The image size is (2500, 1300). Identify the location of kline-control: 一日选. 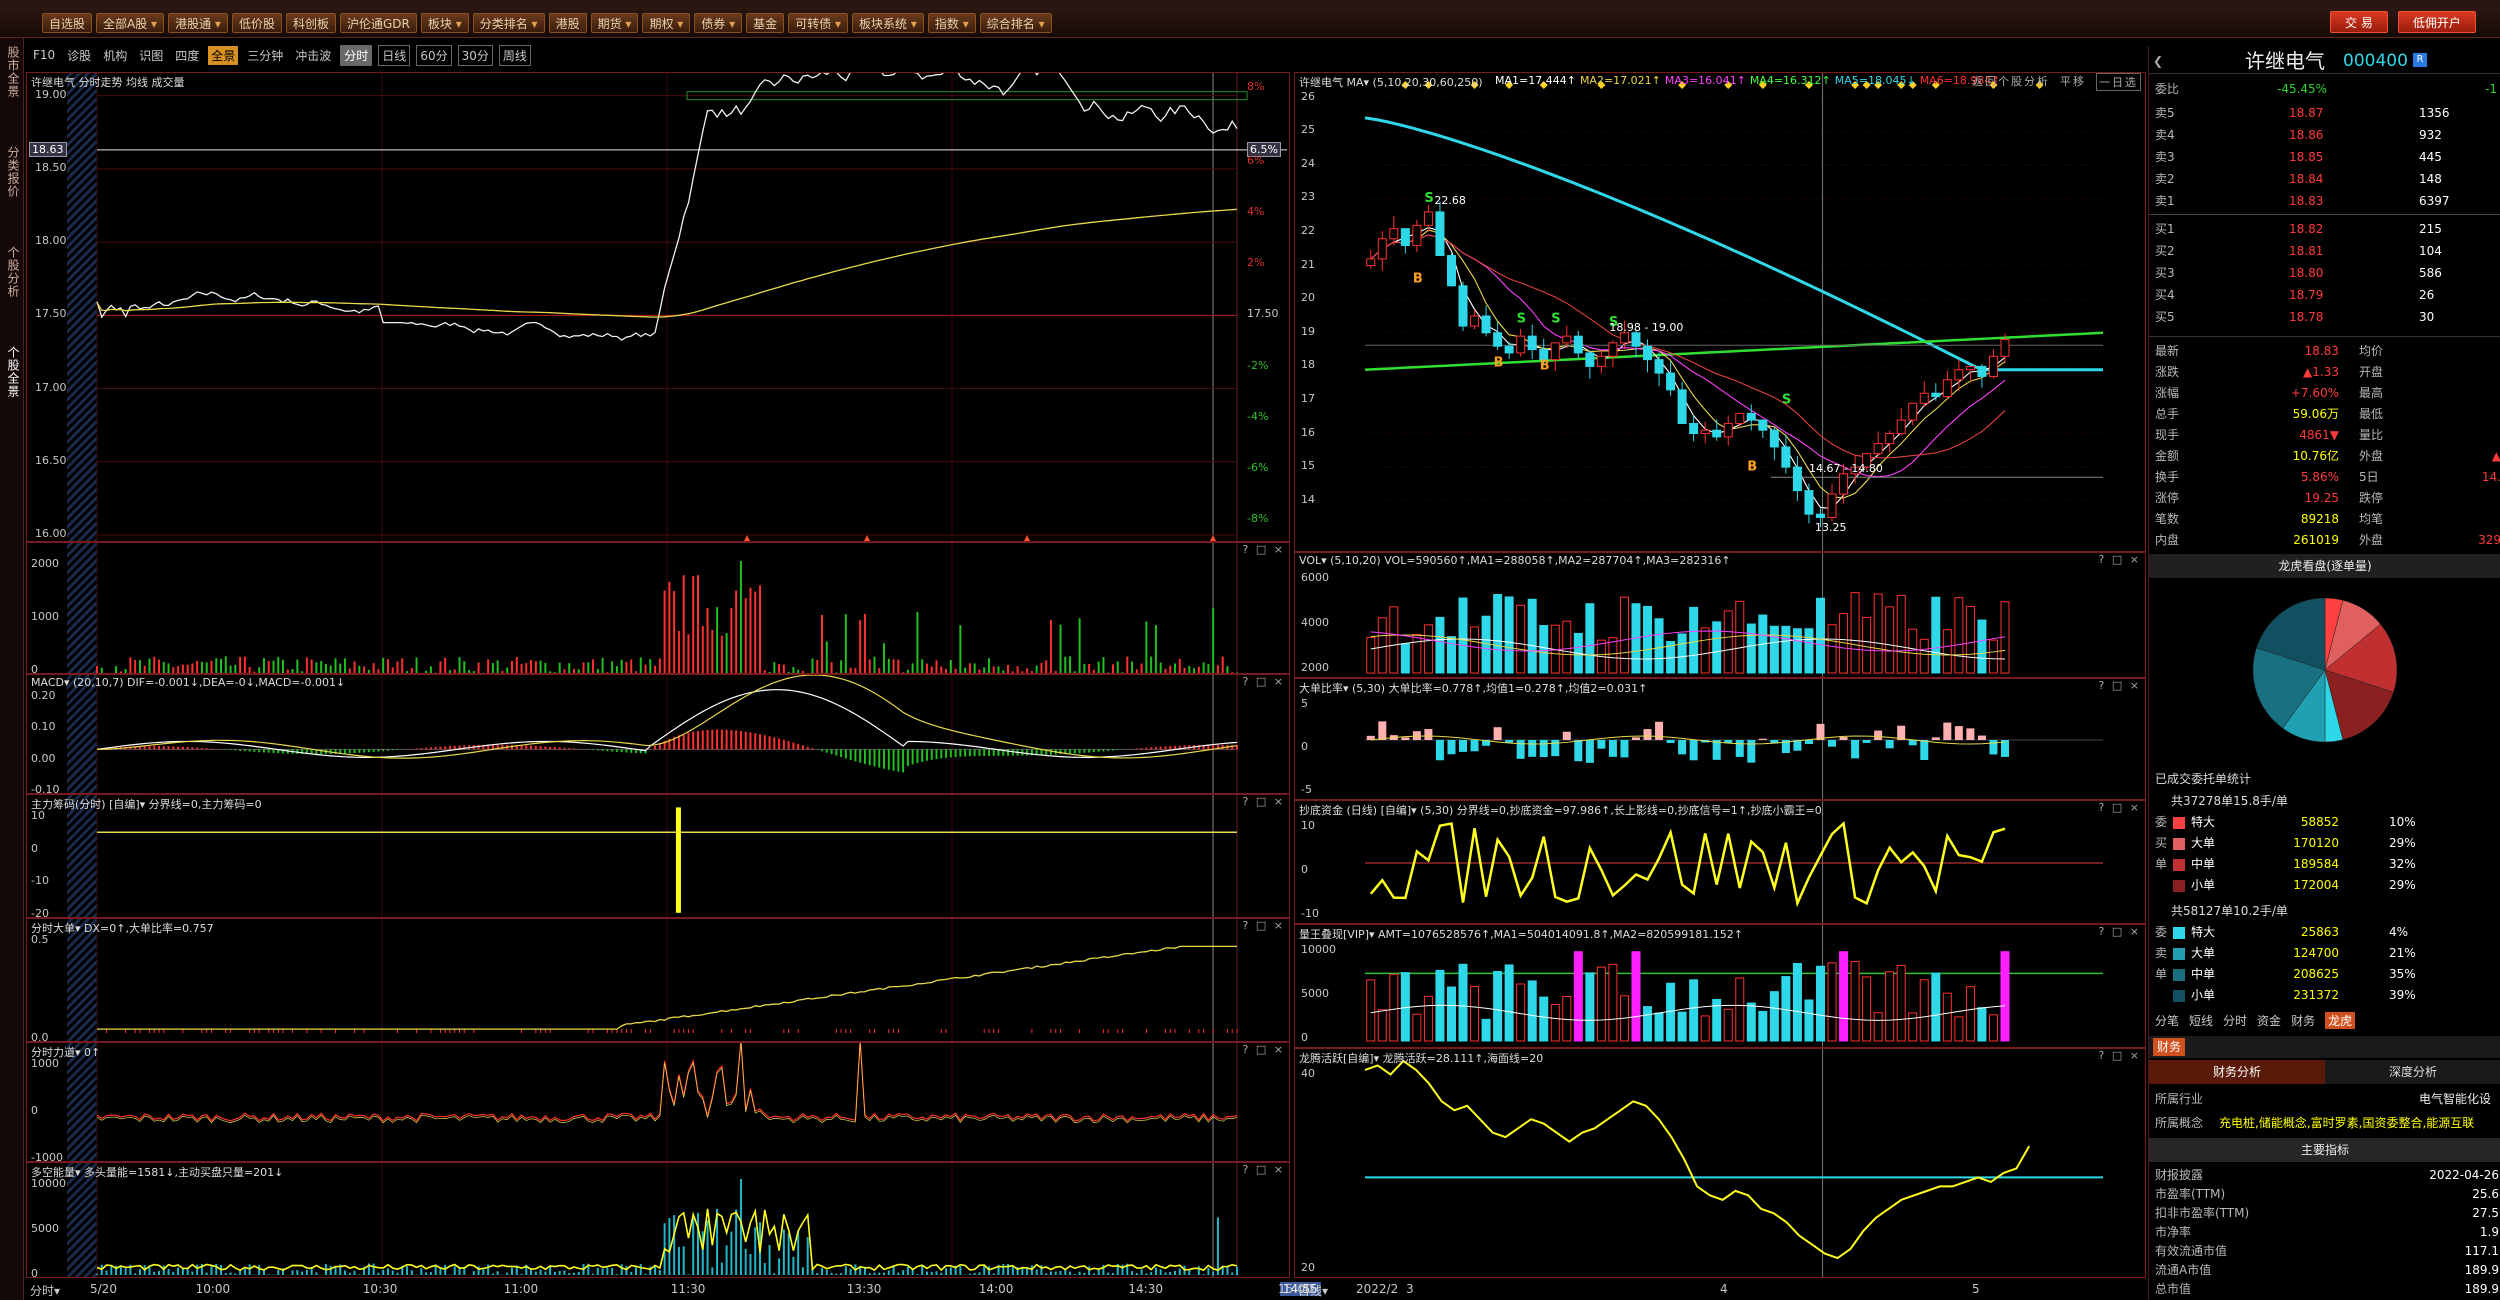
(2118, 82).